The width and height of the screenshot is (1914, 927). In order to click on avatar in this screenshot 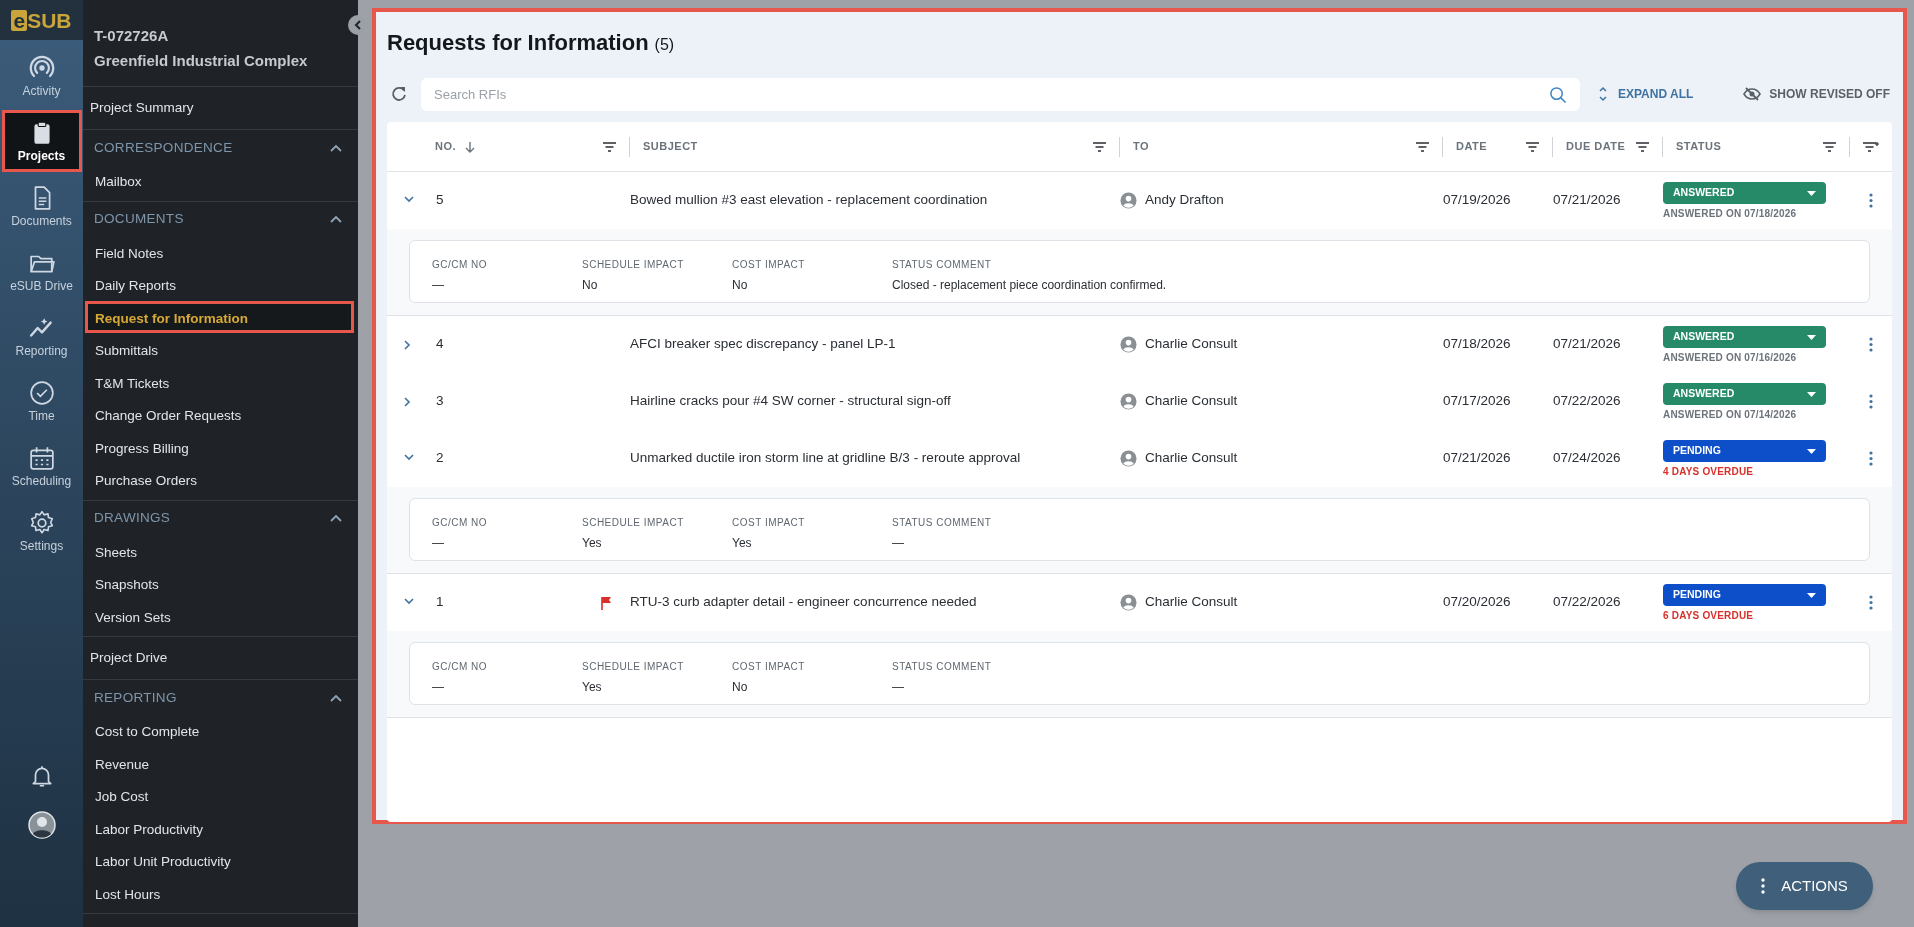, I will do `click(41, 825)`.